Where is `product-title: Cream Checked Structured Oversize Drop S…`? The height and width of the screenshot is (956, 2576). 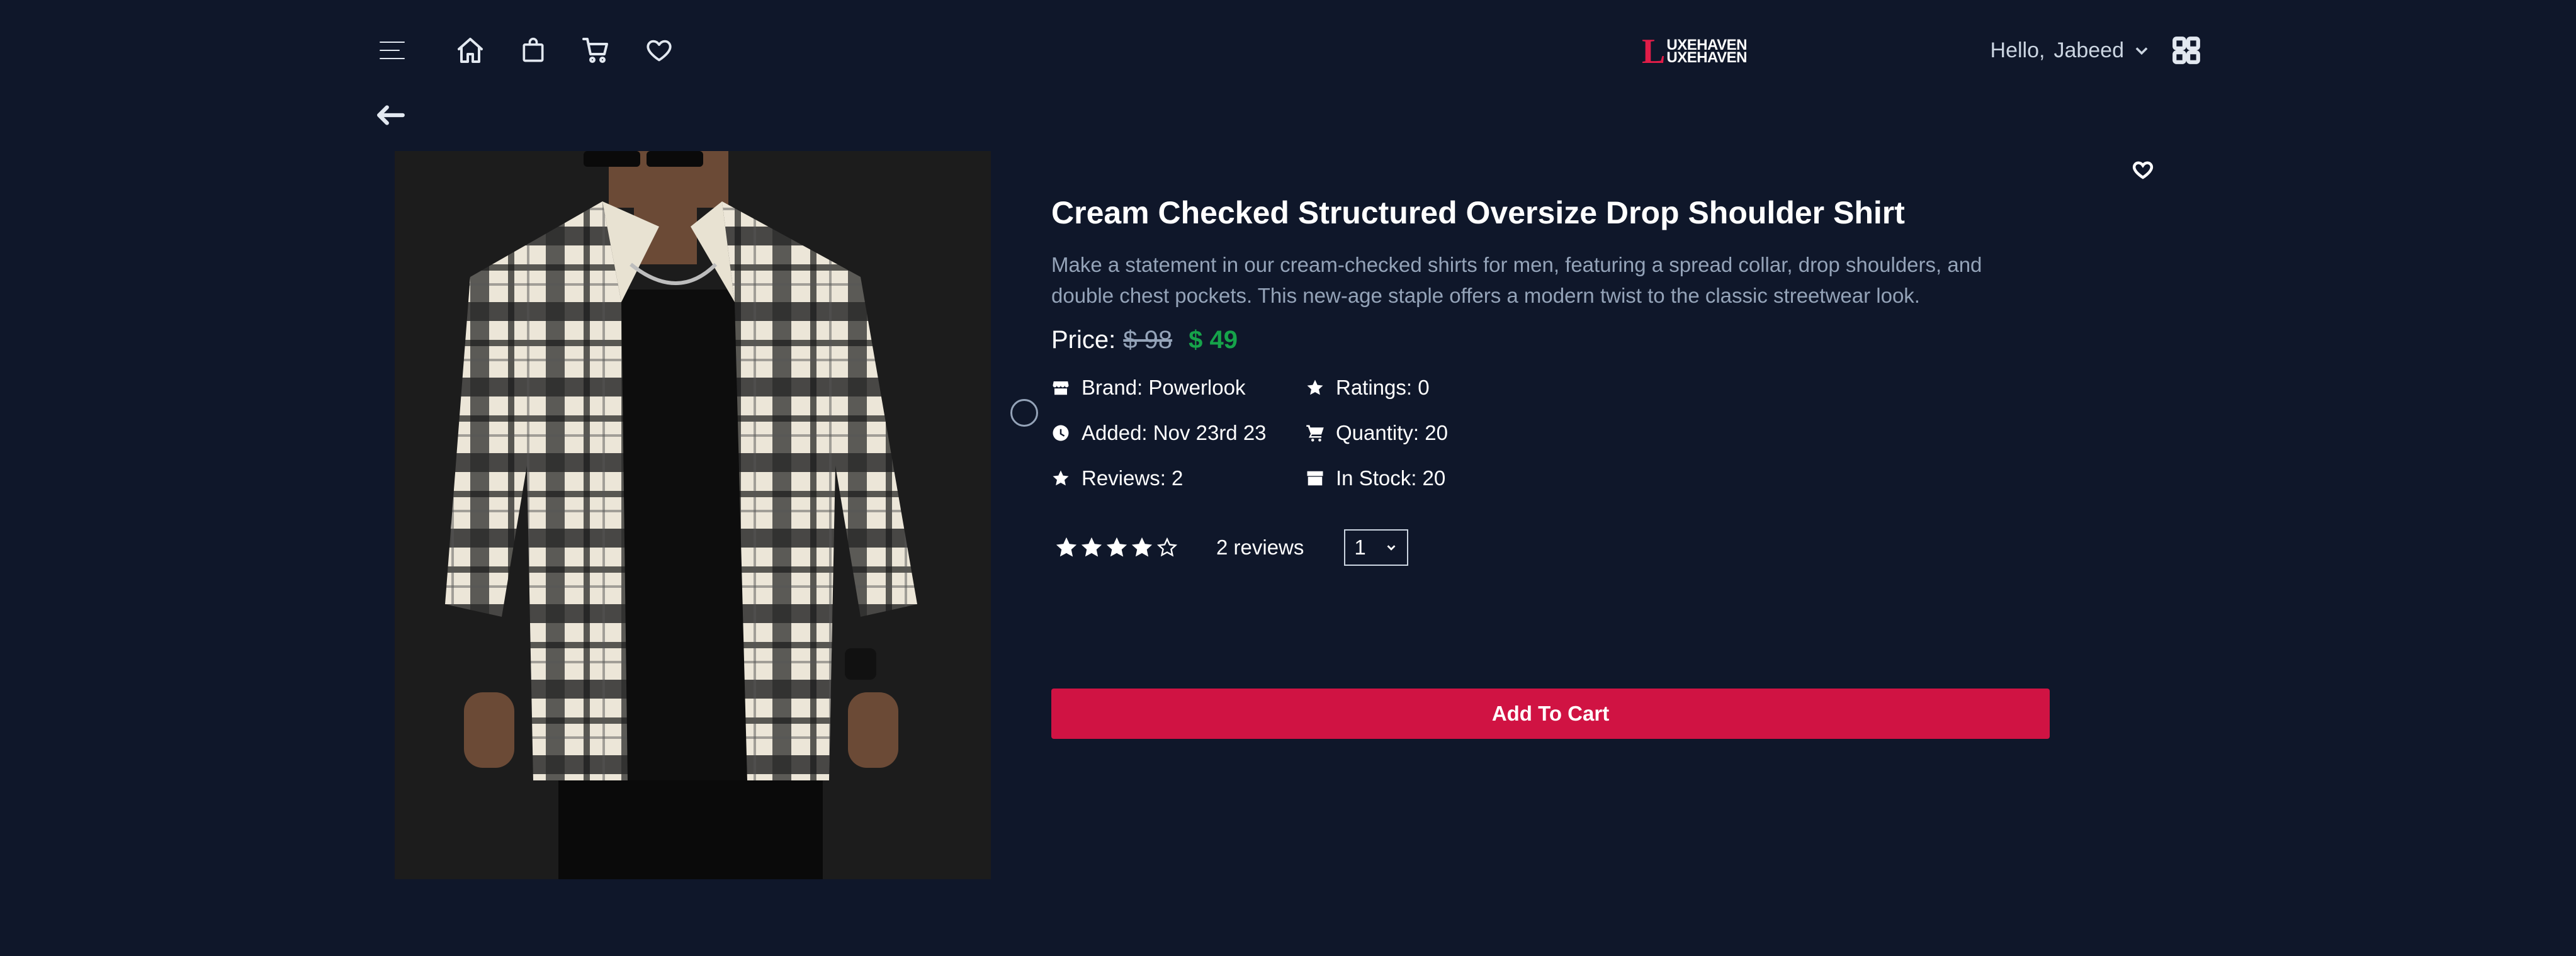
product-title: Cream Checked Structured Oversize Drop S… is located at coordinates (1478, 212).